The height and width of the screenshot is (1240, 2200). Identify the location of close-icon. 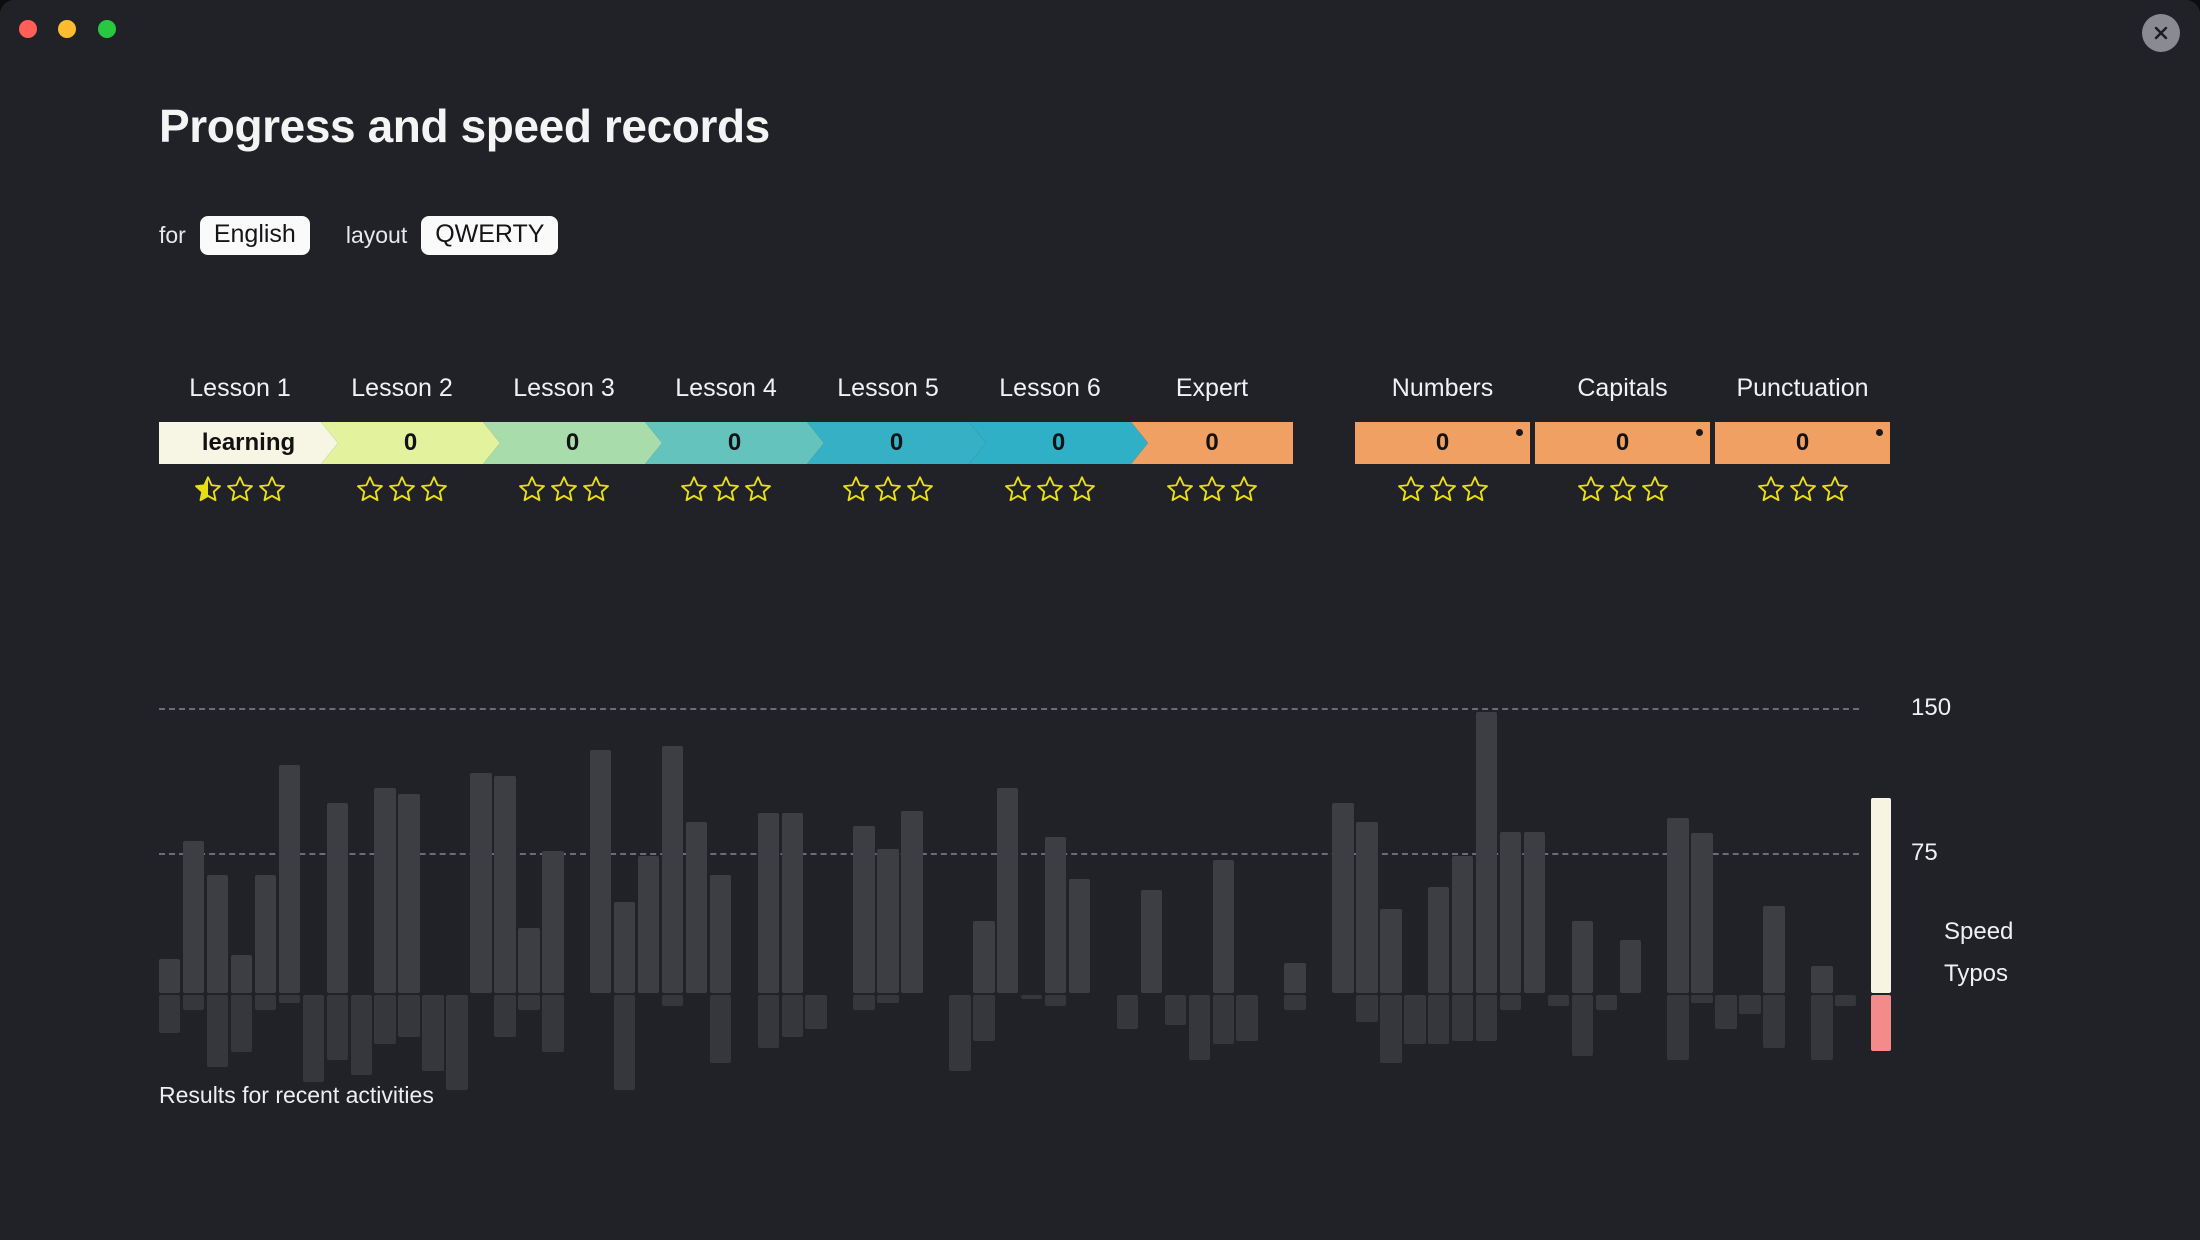
(2161, 33).